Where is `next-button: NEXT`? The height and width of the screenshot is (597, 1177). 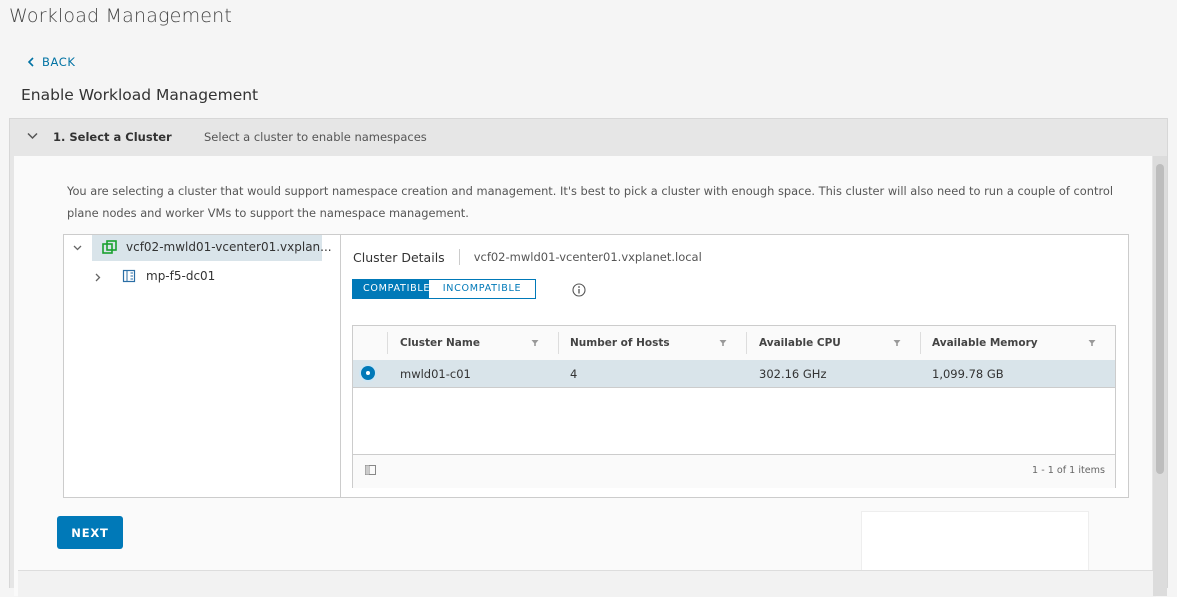
next-button: NEXT is located at coordinates (90, 532).